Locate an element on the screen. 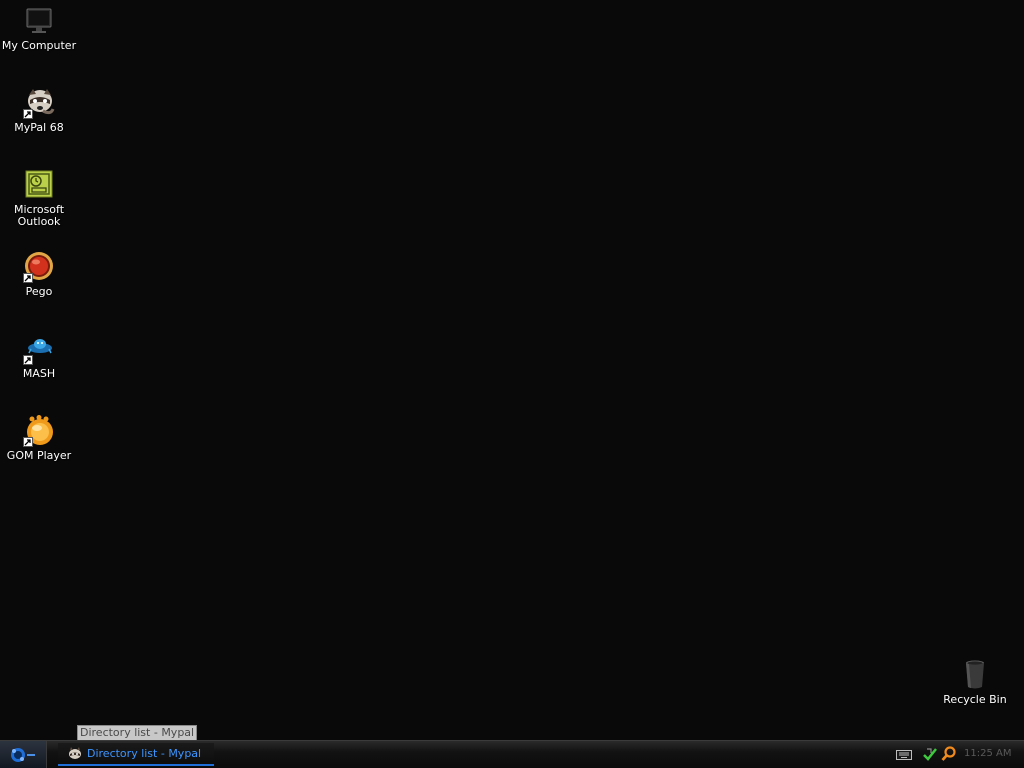 This screenshot has height=768, width=1024. taskbar-tooltip: Directory list - Mypal is located at coordinates (137, 733).